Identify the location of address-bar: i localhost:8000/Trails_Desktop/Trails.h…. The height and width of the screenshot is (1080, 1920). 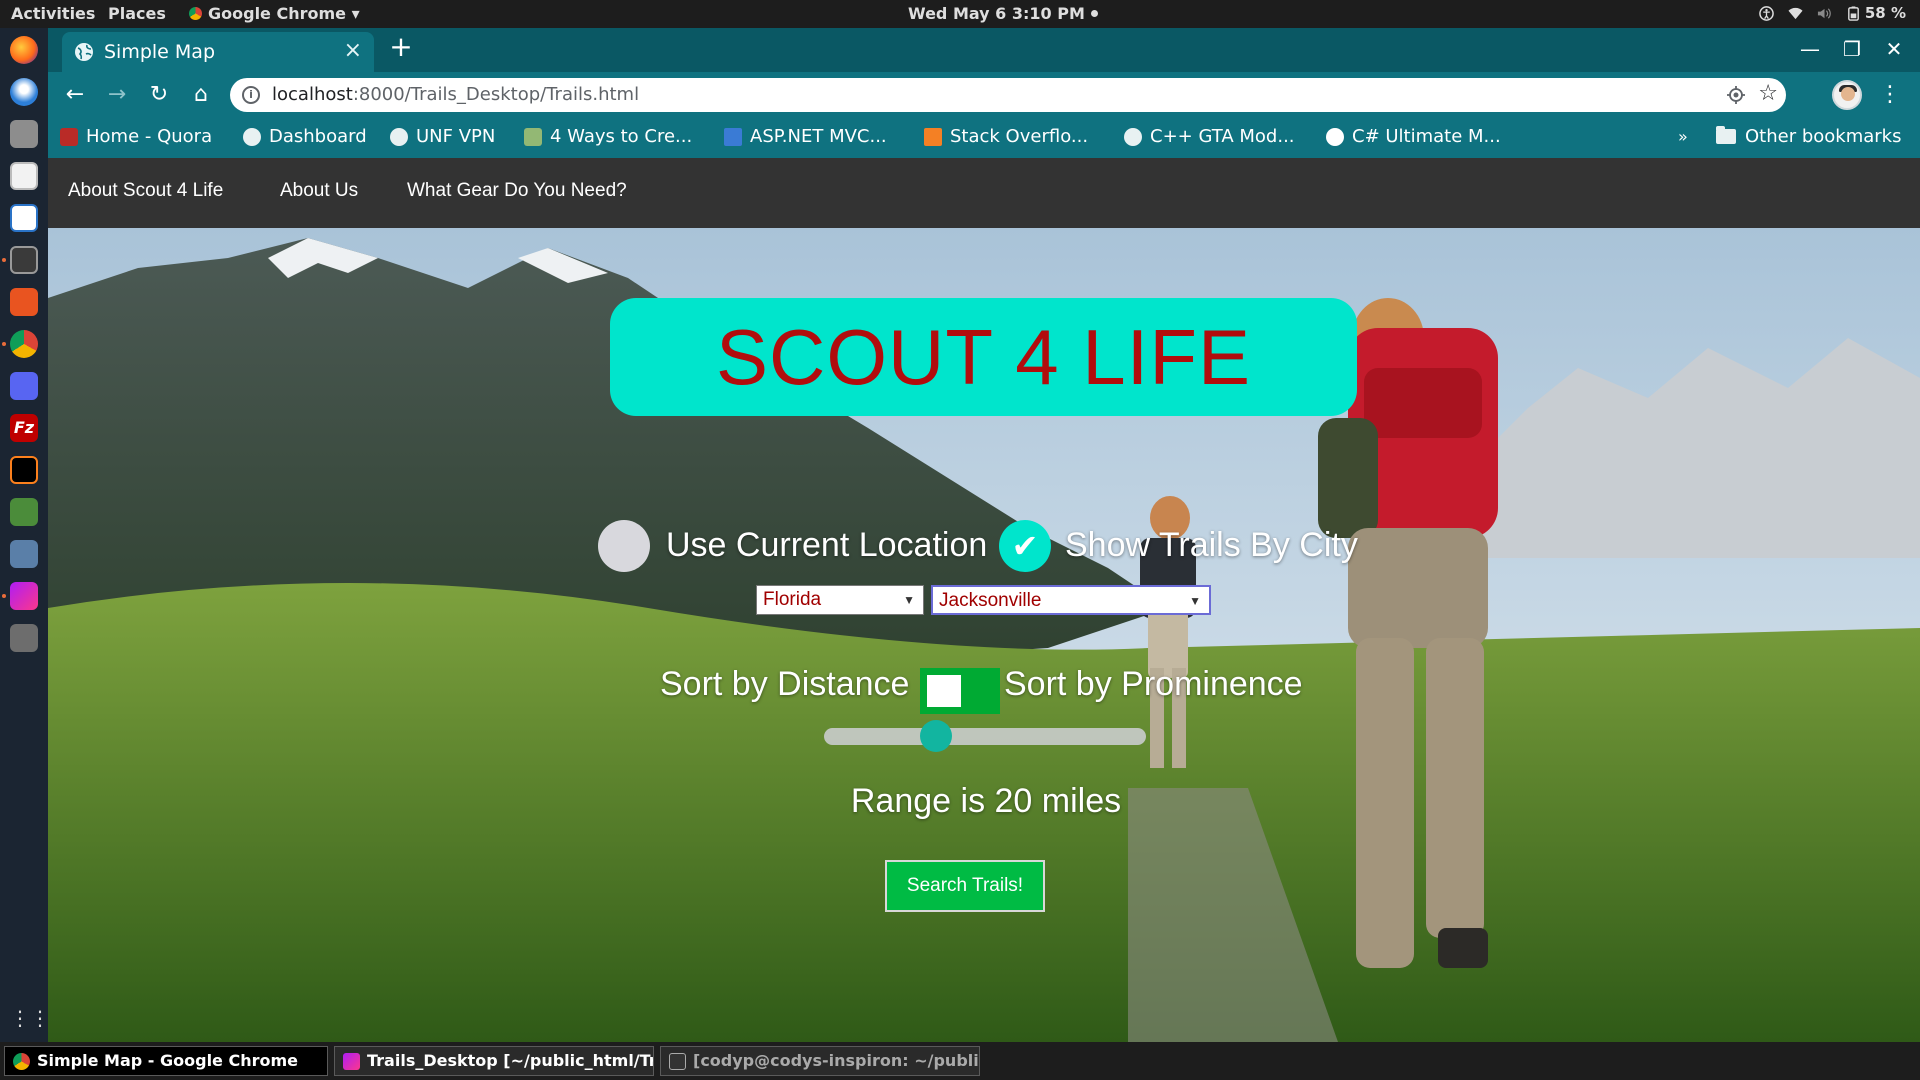
(1008, 95).